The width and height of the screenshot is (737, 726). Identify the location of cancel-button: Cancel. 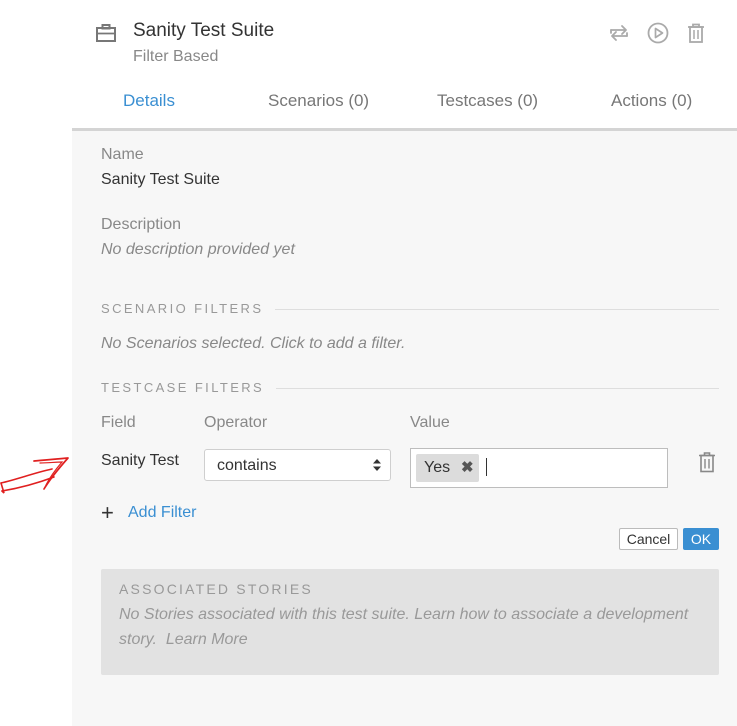
(648, 539).